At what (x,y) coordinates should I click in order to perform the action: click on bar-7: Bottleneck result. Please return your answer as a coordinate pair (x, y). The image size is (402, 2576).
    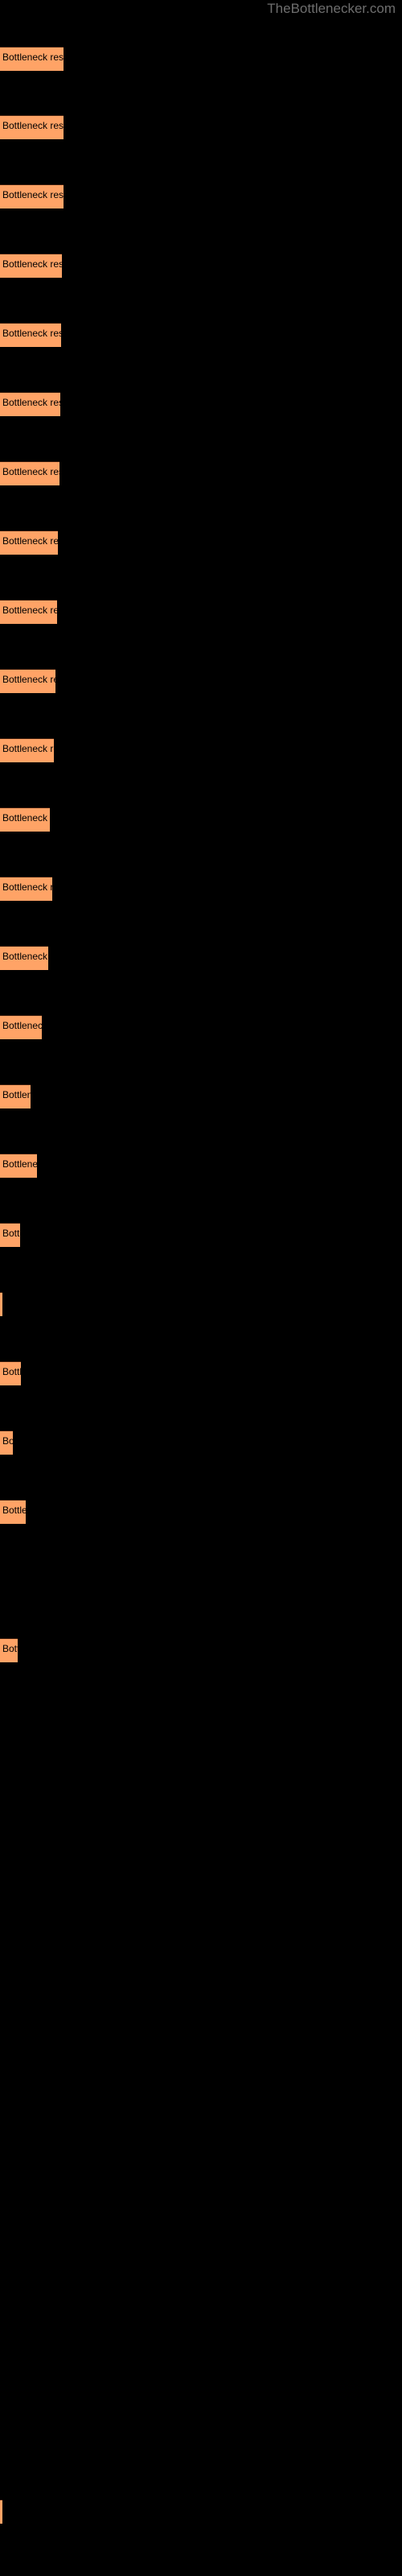
    Looking at the image, I should click on (29, 473).